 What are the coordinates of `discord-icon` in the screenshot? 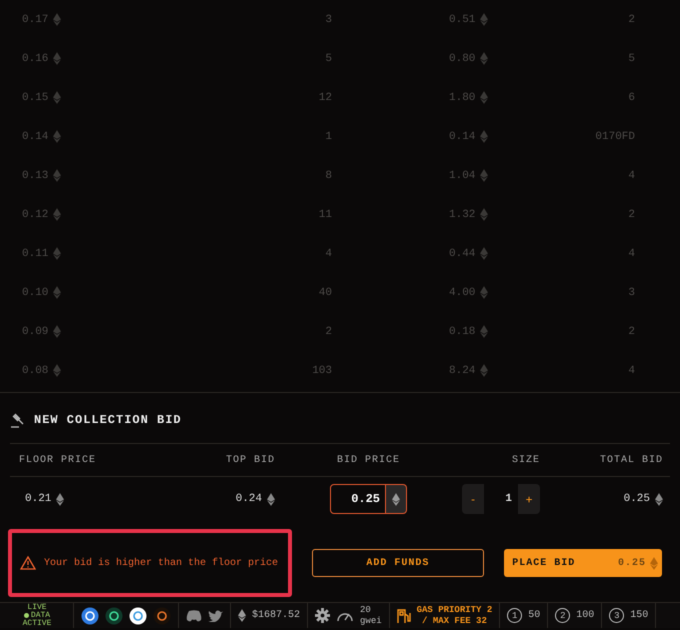 It's located at (194, 616).